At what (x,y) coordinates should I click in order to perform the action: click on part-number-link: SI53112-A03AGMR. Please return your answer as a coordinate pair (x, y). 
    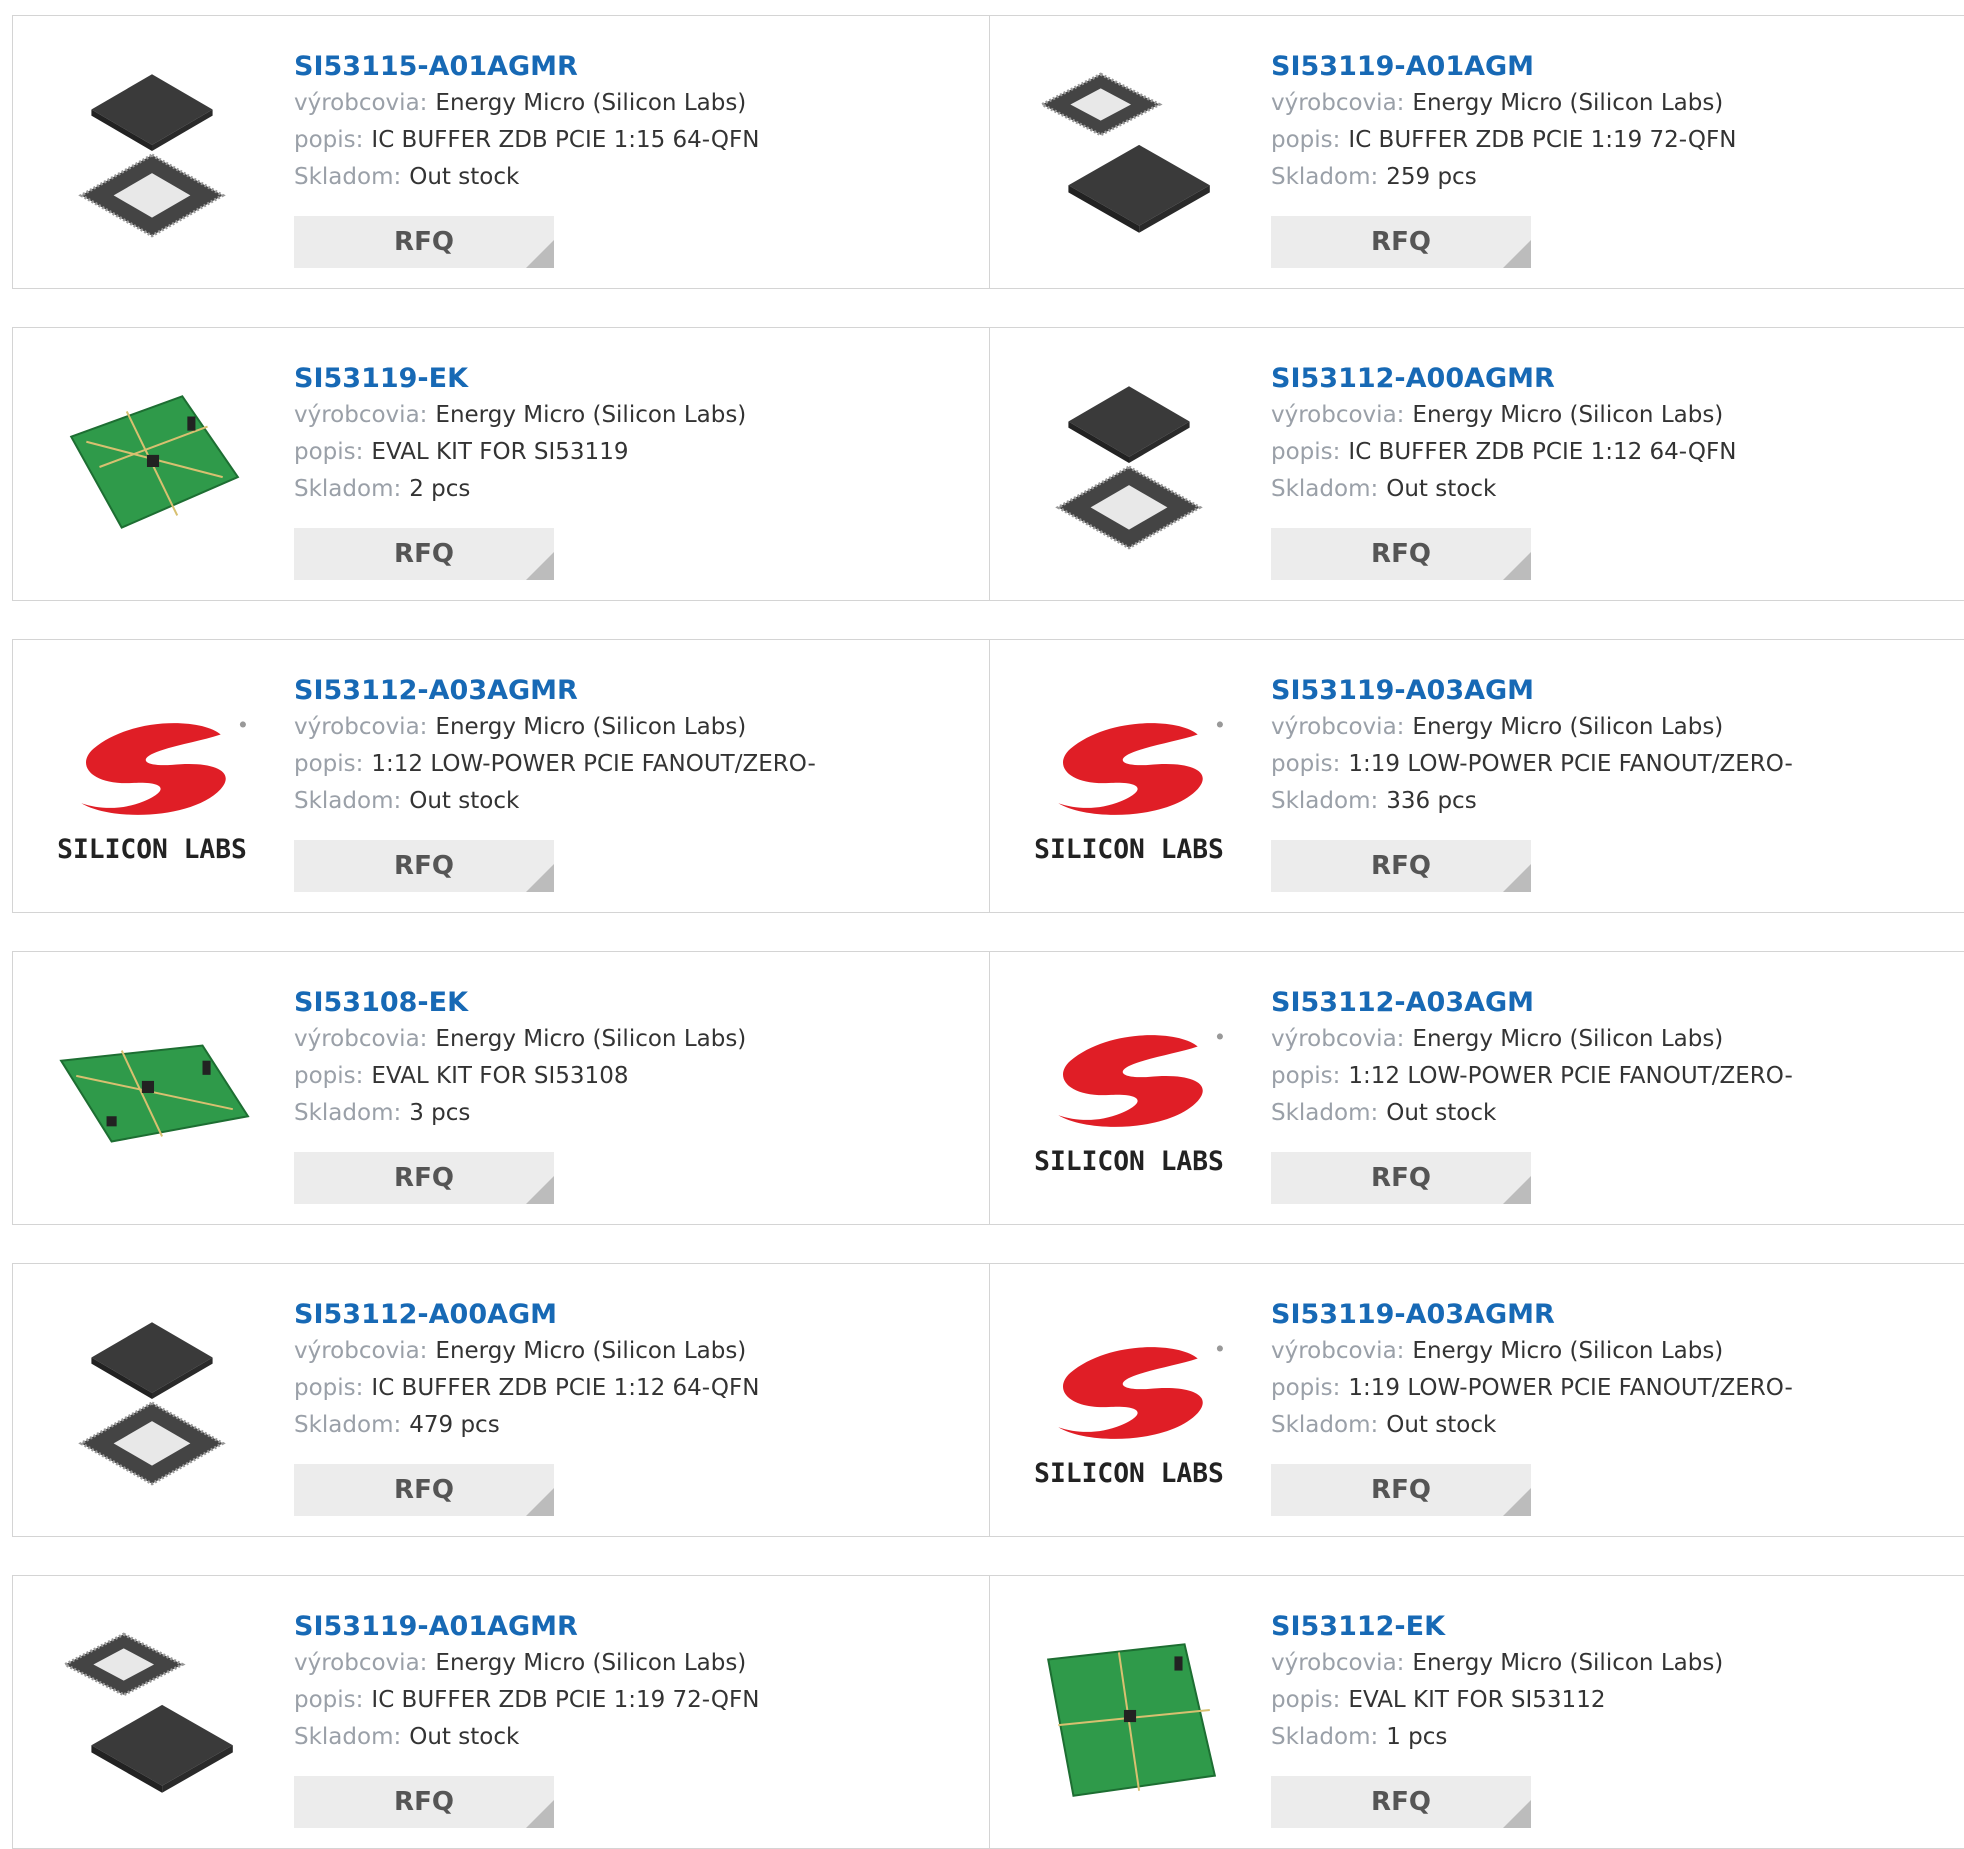
    Looking at the image, I should click on (624, 691).